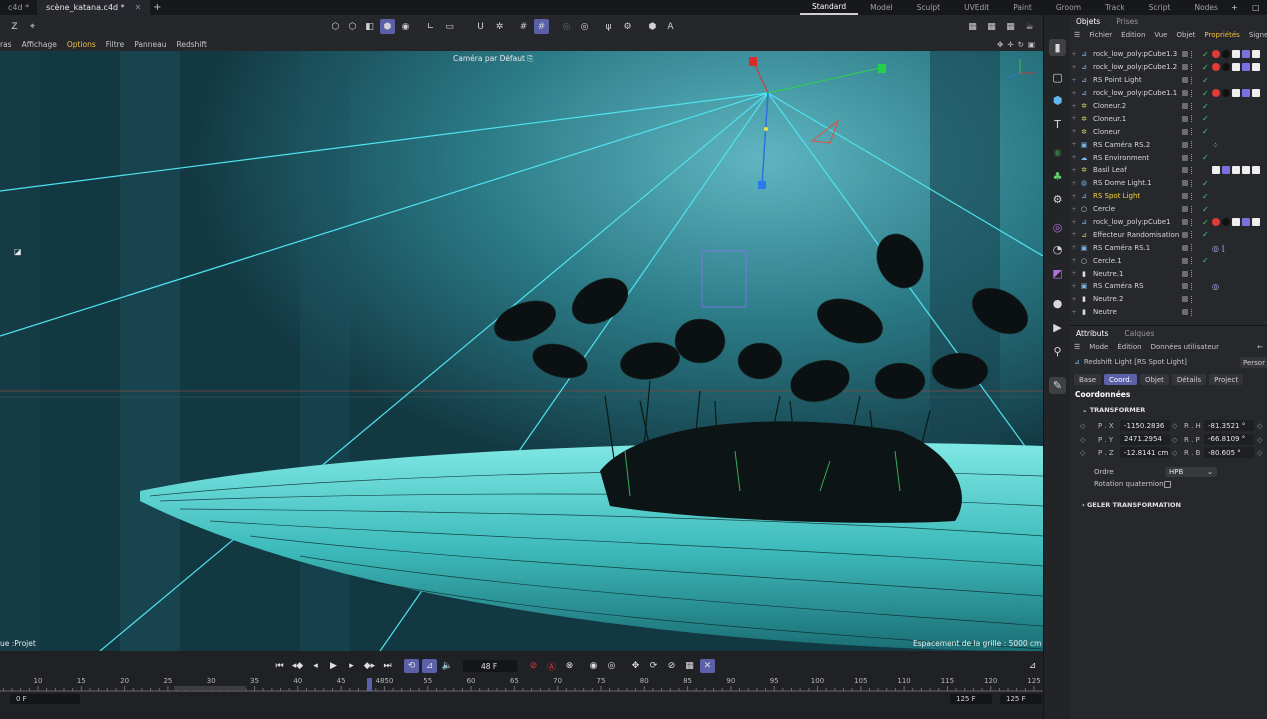 The width and height of the screenshot is (1267, 719). I want to click on object-row: + ⊿ rock_low_poly:pCube1 ✓, so click(1168, 222).